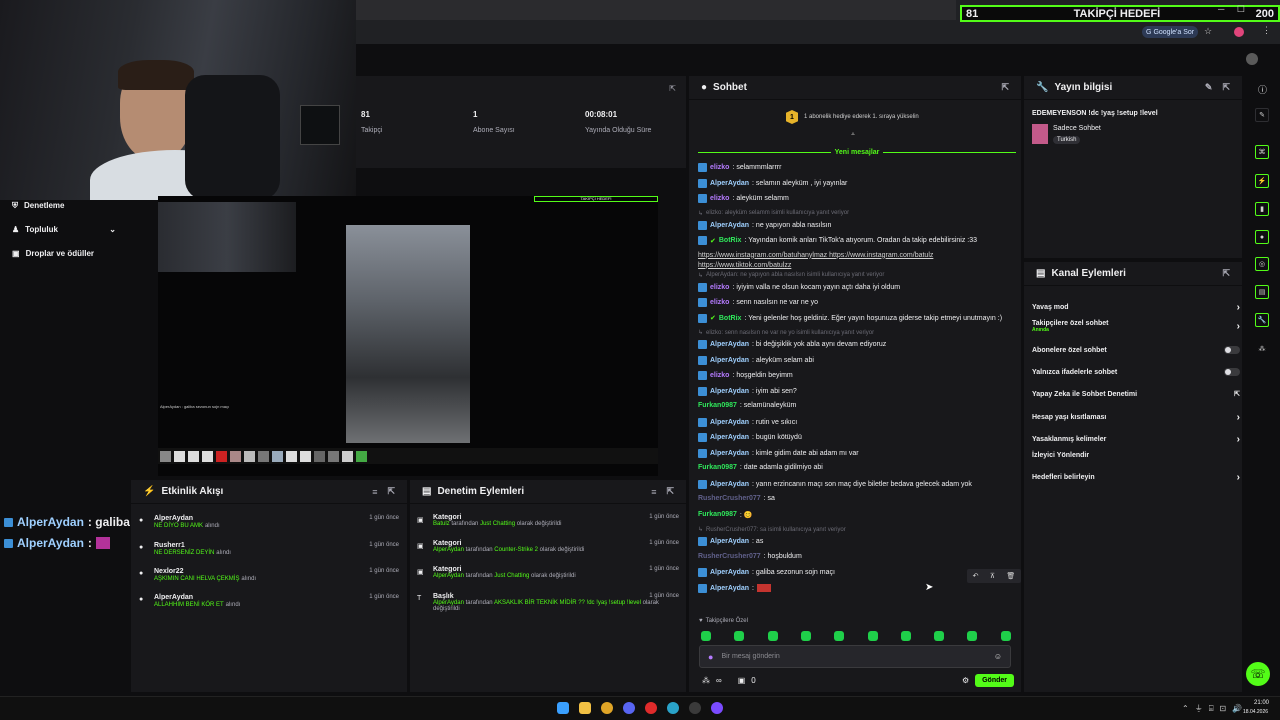 This screenshot has height=720, width=1280. What do you see at coordinates (141, 573) in the screenshot?
I see `user-add-icon: ●` at bounding box center [141, 573].